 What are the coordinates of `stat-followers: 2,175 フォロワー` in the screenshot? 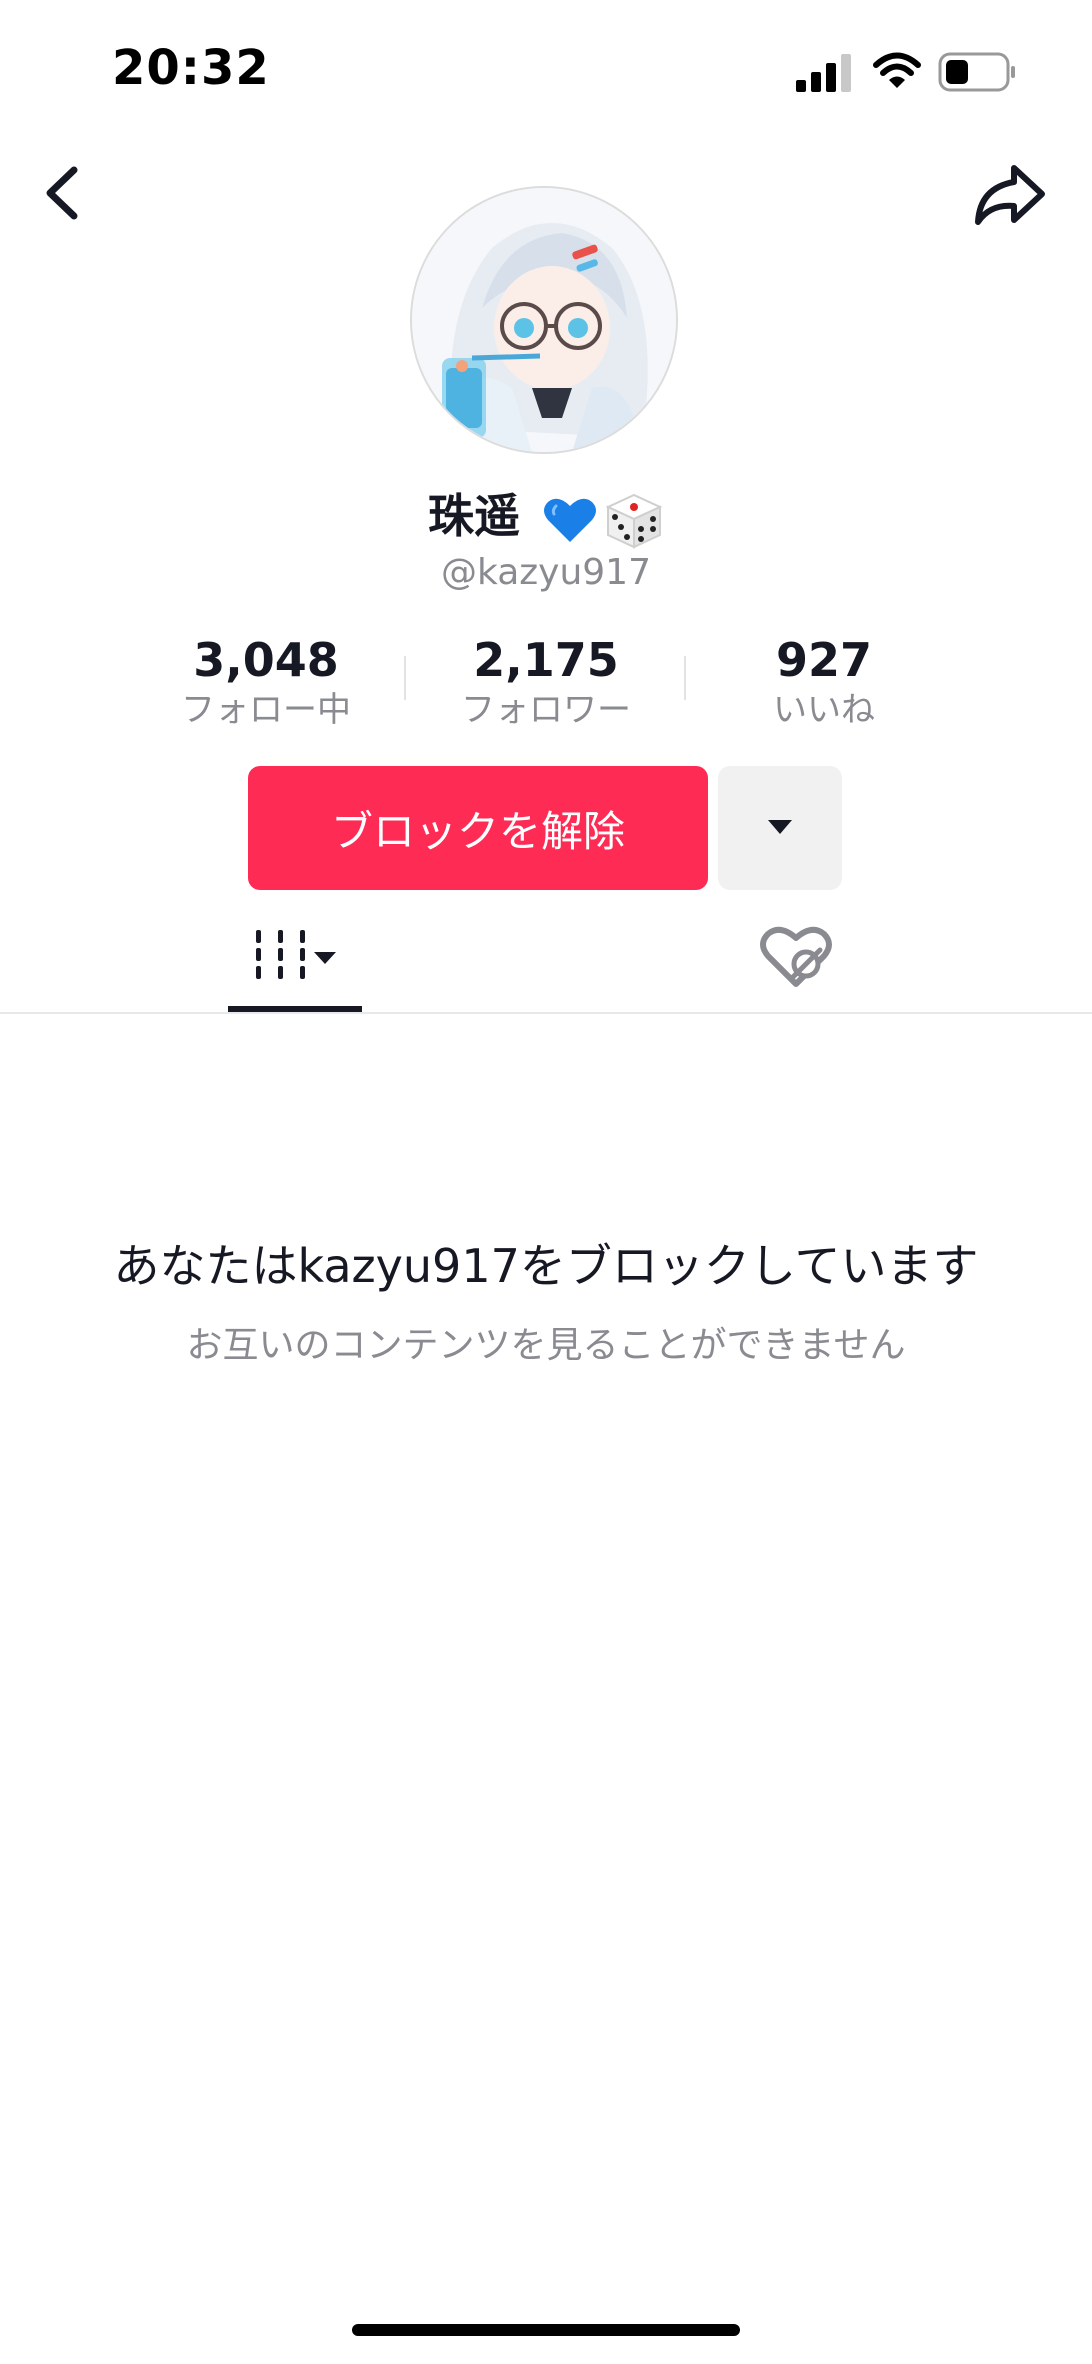 It's located at (546, 682).